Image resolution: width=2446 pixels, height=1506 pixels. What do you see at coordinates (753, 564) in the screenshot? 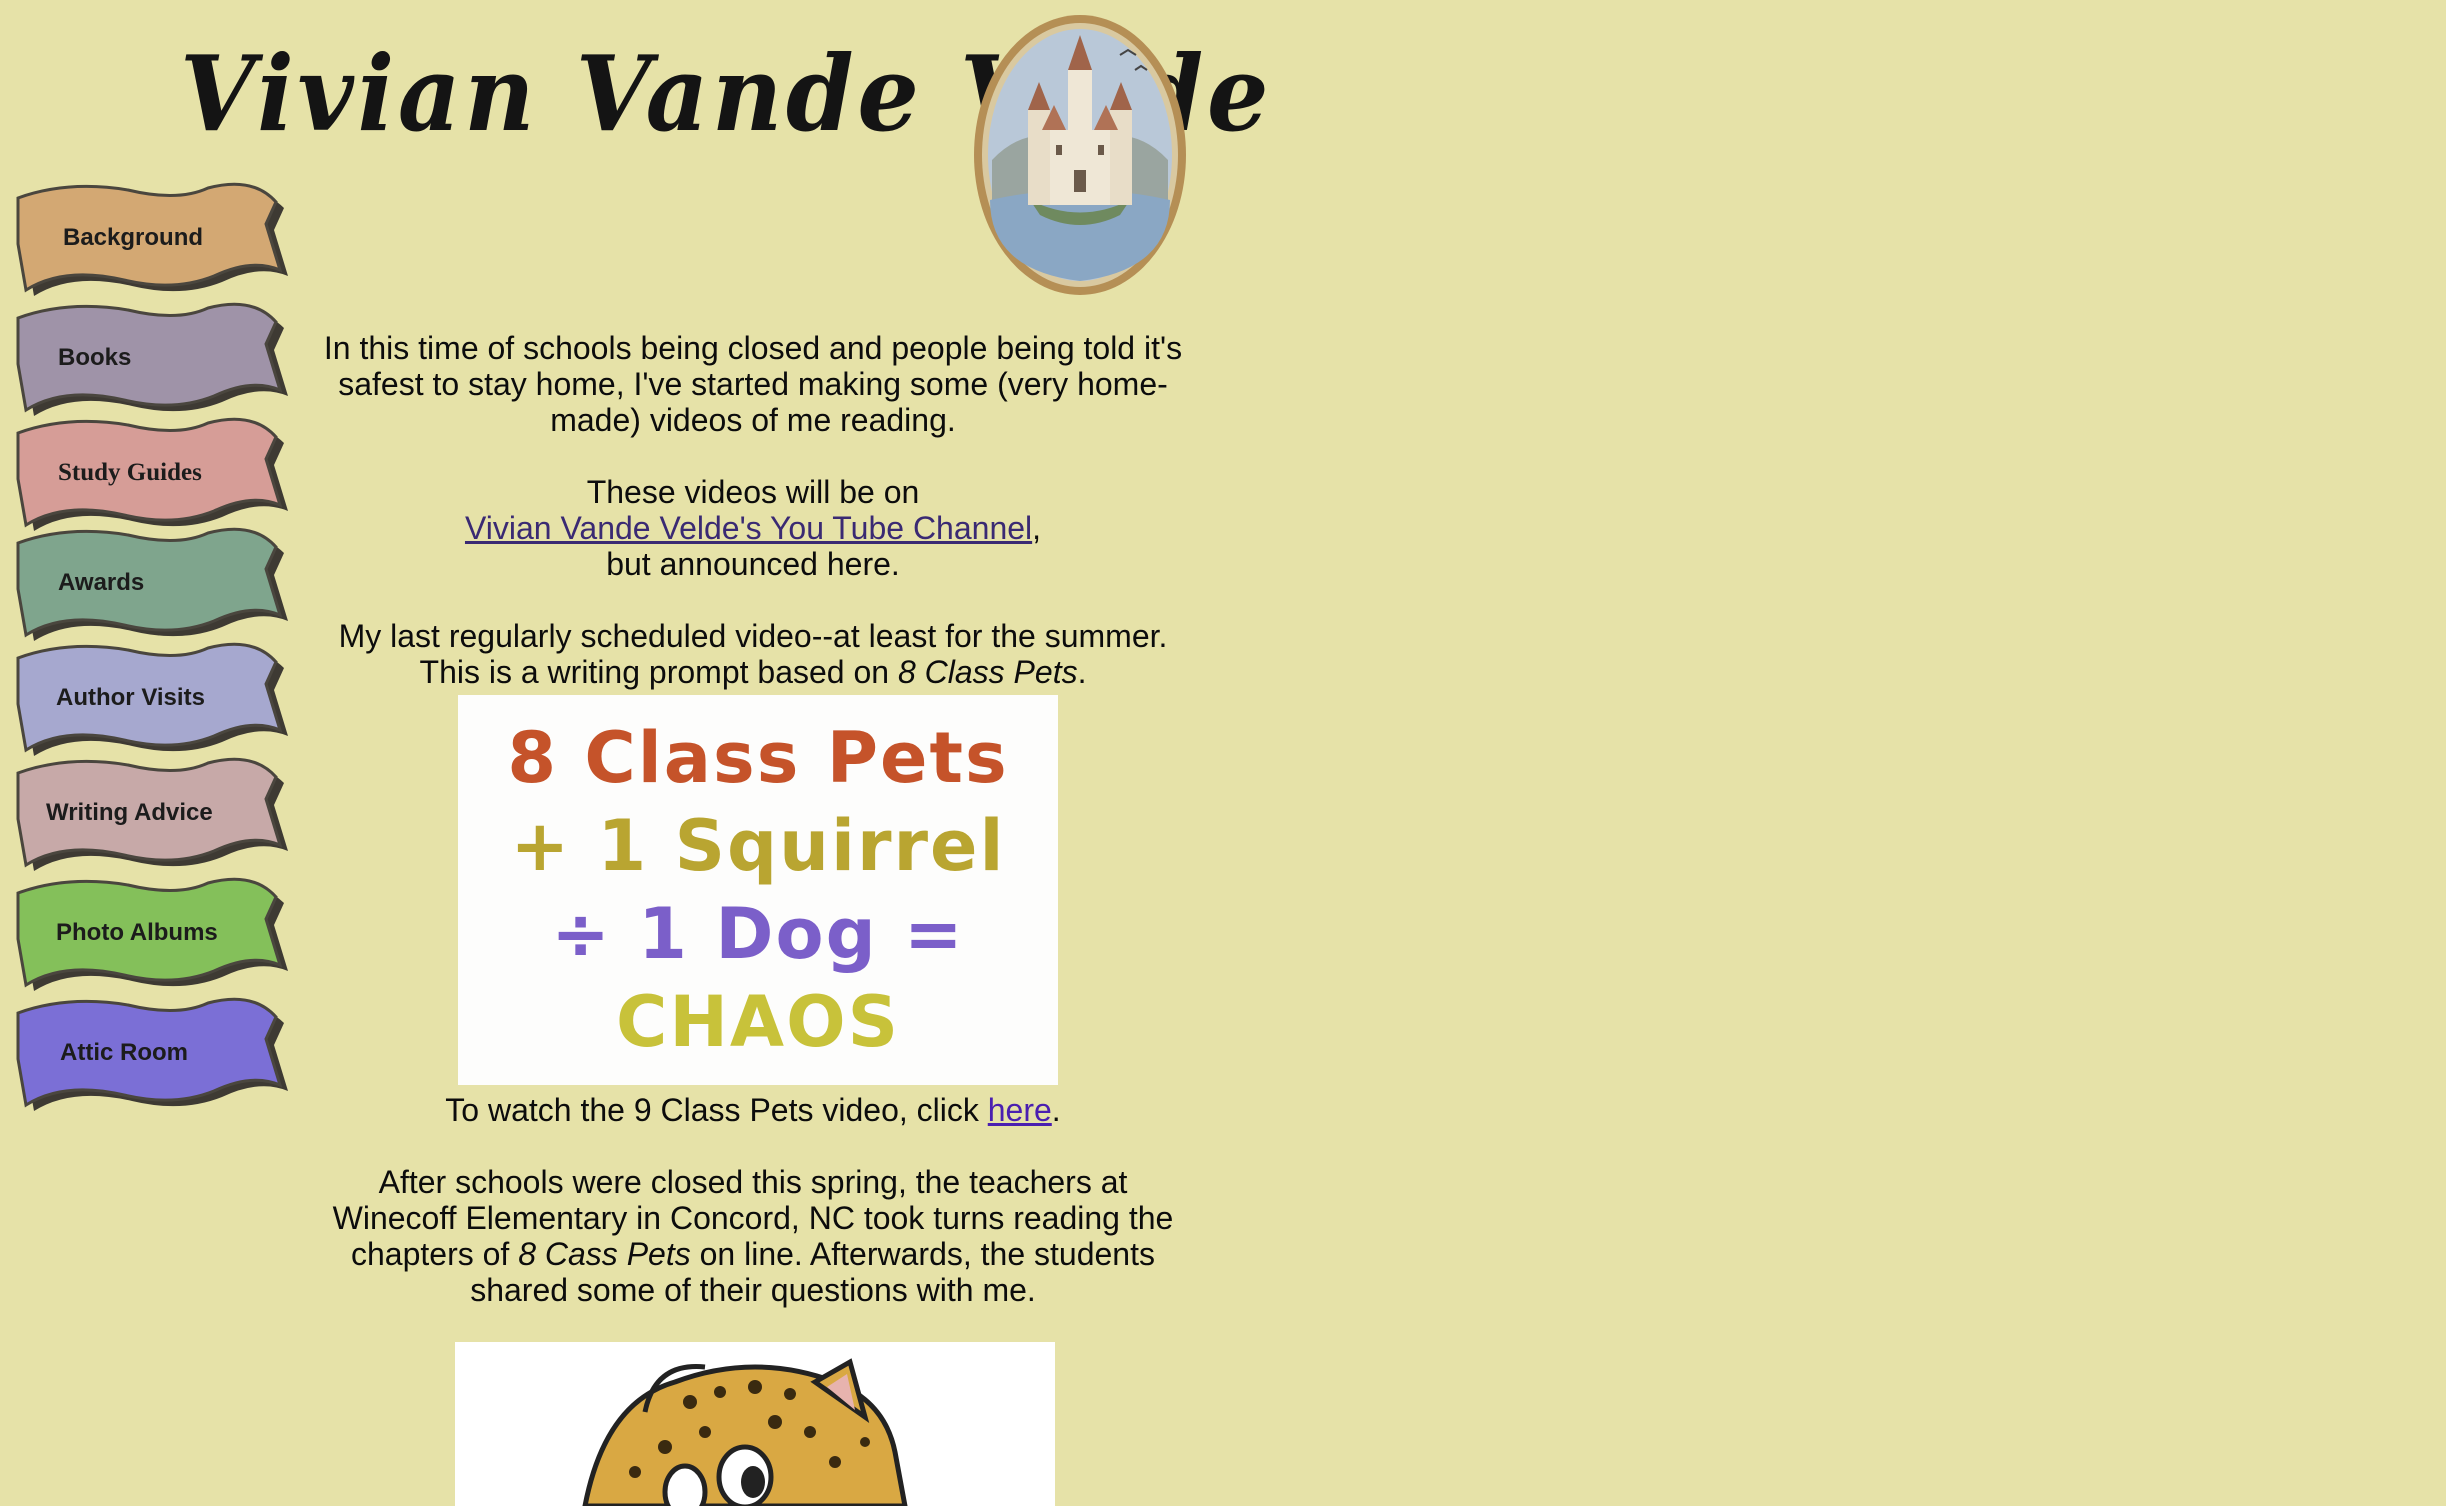
I see `videos-line-2: but announced here.` at bounding box center [753, 564].